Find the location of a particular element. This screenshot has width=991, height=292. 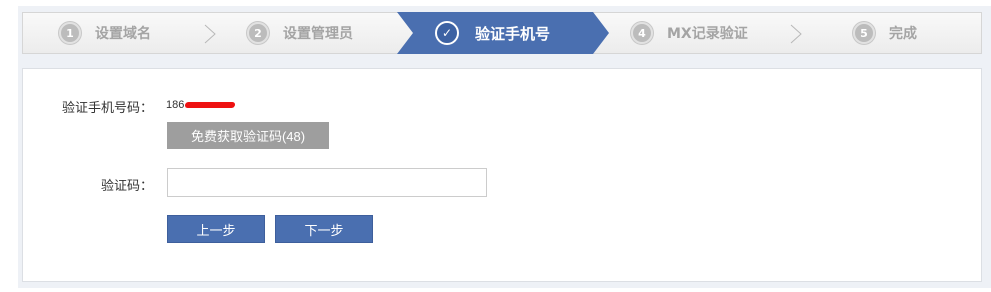

step-number-2: 2 is located at coordinates (258, 33).